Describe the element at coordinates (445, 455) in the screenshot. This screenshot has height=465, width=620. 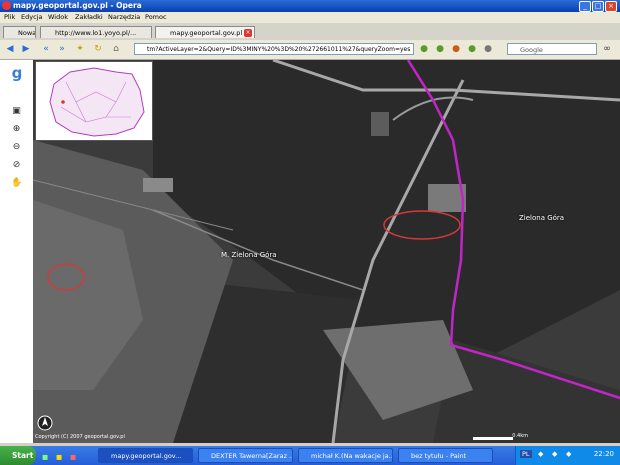
I see `taskbar-item-paint: bez tytułu - Paint` at that location.